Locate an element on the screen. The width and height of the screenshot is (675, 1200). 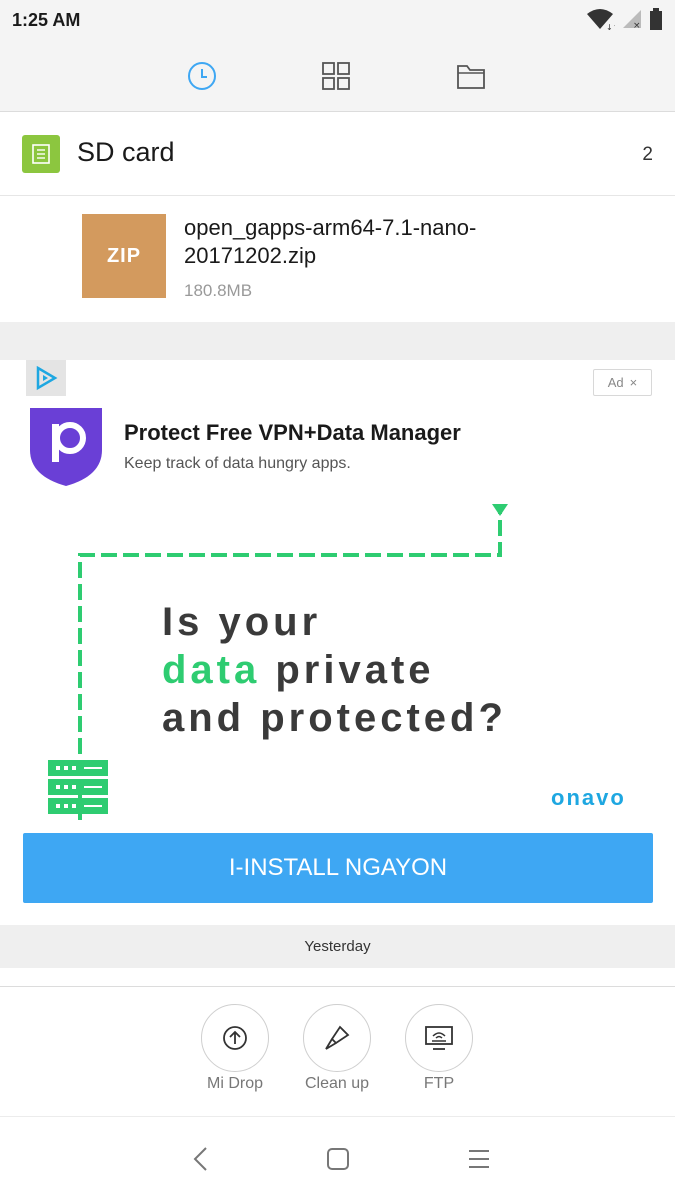
ad-headline-highlight: data is located at coordinates (211, 670).